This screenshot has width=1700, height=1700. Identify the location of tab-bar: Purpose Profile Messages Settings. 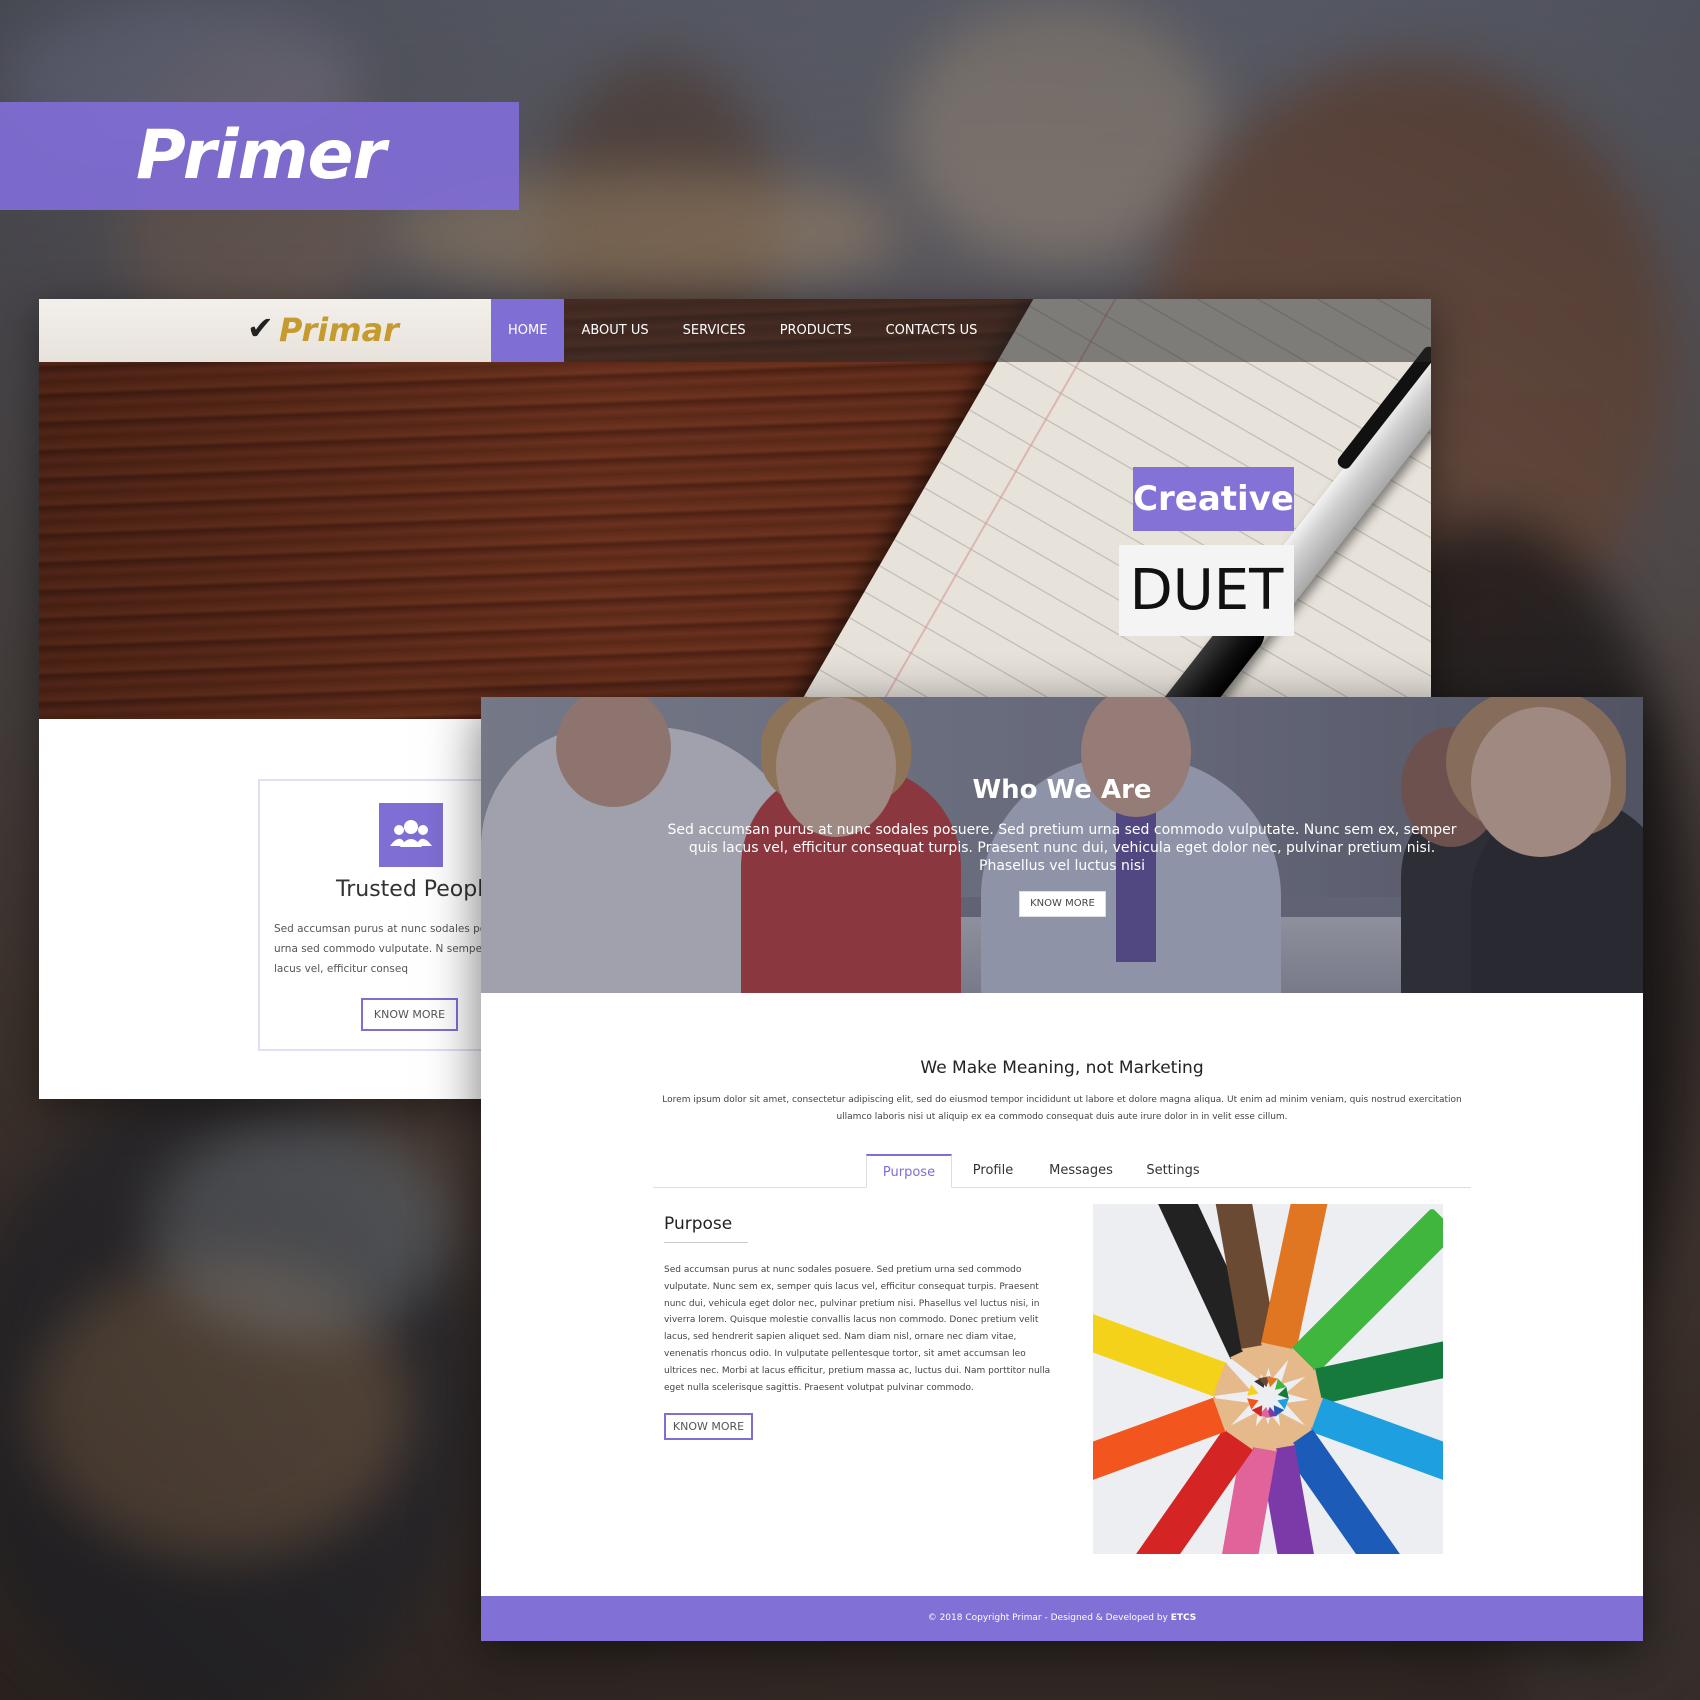
(1062, 1171).